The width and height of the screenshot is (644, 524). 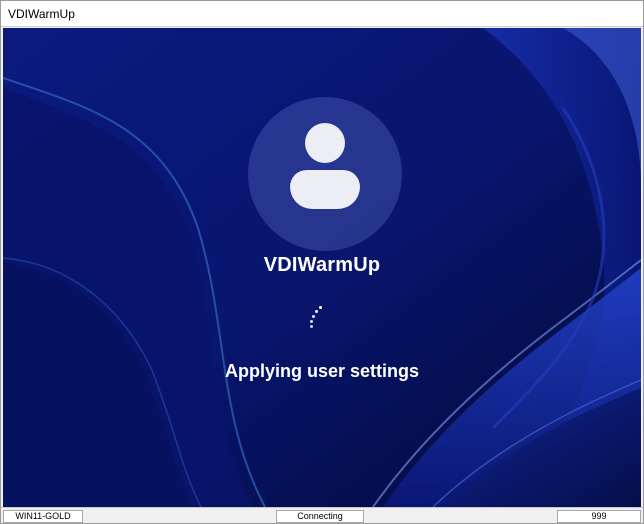 What do you see at coordinates (43, 516) in the screenshot?
I see `host-name-panel: WIN11-GOLD` at bounding box center [43, 516].